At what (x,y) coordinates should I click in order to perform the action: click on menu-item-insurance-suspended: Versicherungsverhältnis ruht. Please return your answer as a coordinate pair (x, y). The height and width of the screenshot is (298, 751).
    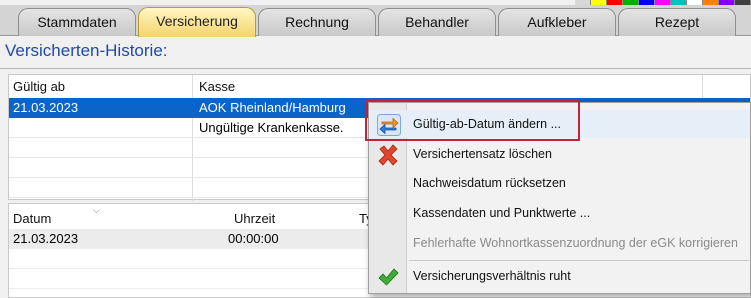
    Looking at the image, I should click on (559, 276).